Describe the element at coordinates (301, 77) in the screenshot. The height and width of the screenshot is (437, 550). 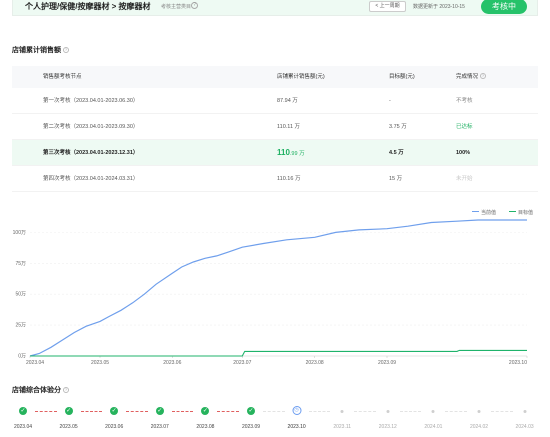
I see `column-header: 店铺累计销售额(元)` at that location.